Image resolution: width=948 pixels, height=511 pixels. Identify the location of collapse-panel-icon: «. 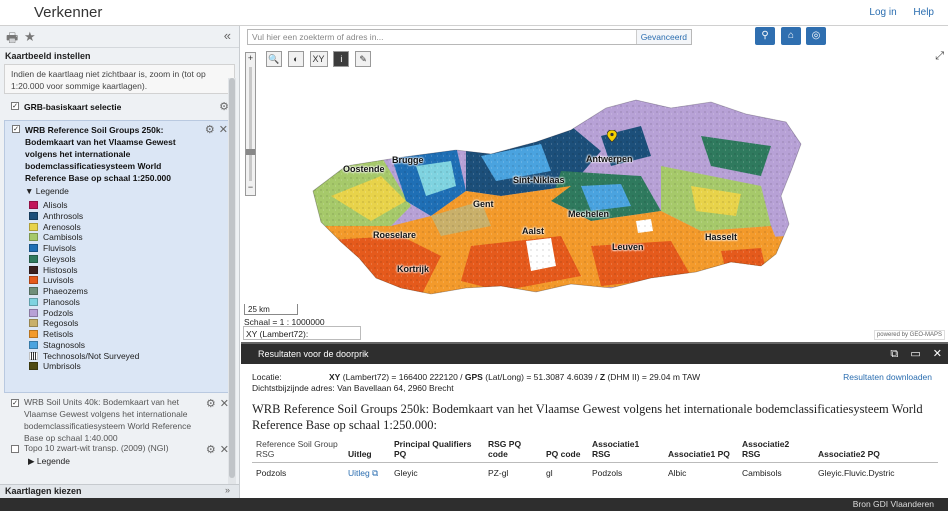
(227, 35).